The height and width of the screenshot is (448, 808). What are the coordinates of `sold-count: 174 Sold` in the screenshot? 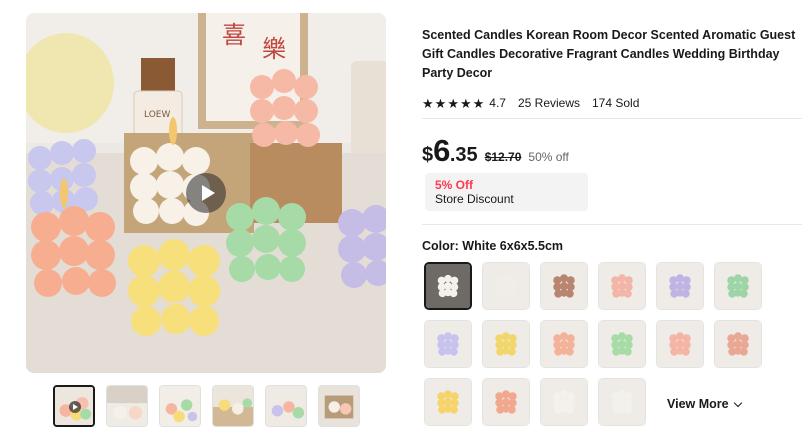 It's located at (616, 103).